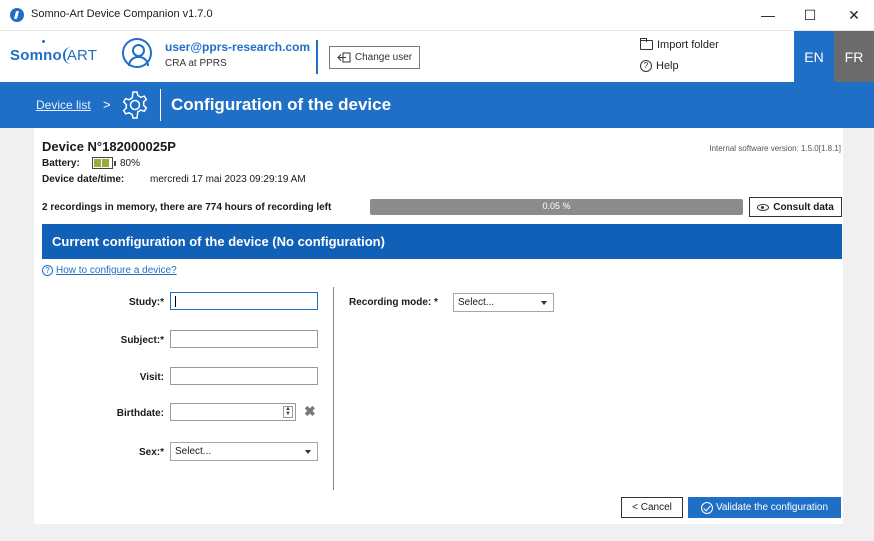 The image size is (874, 541). I want to click on memory-progress-text: 0.05 %, so click(556, 206).